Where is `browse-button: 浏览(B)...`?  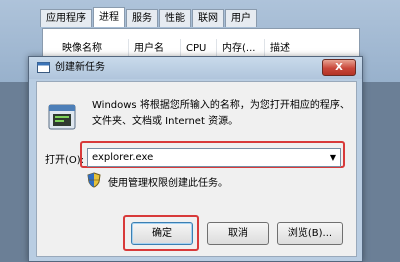
browse-button: 浏览(B)... is located at coordinates (310, 233).